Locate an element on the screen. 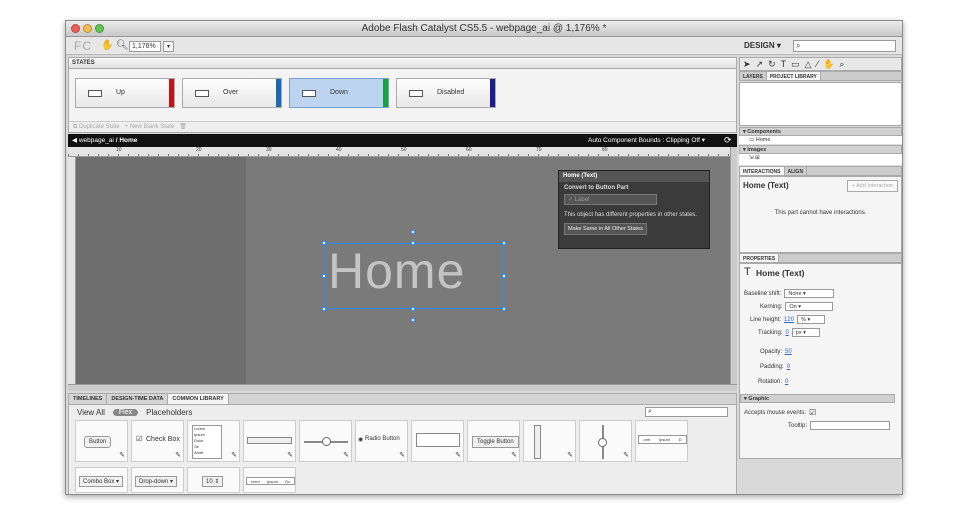 The height and width of the screenshot is (517, 959). tab-timelines: TIMELINES is located at coordinates (88, 399).